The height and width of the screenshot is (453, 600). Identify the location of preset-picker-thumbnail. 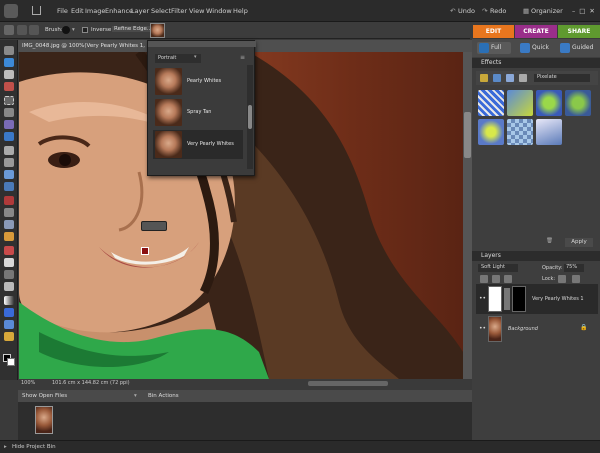
(157, 30).